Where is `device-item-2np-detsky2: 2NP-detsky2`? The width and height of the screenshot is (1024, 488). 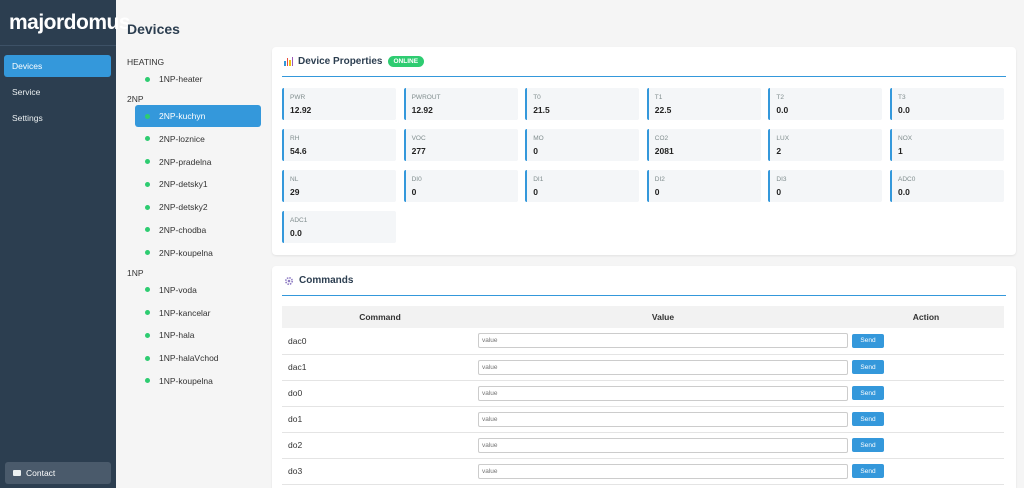 device-item-2np-detsky2: 2NP-detsky2 is located at coordinates (198, 207).